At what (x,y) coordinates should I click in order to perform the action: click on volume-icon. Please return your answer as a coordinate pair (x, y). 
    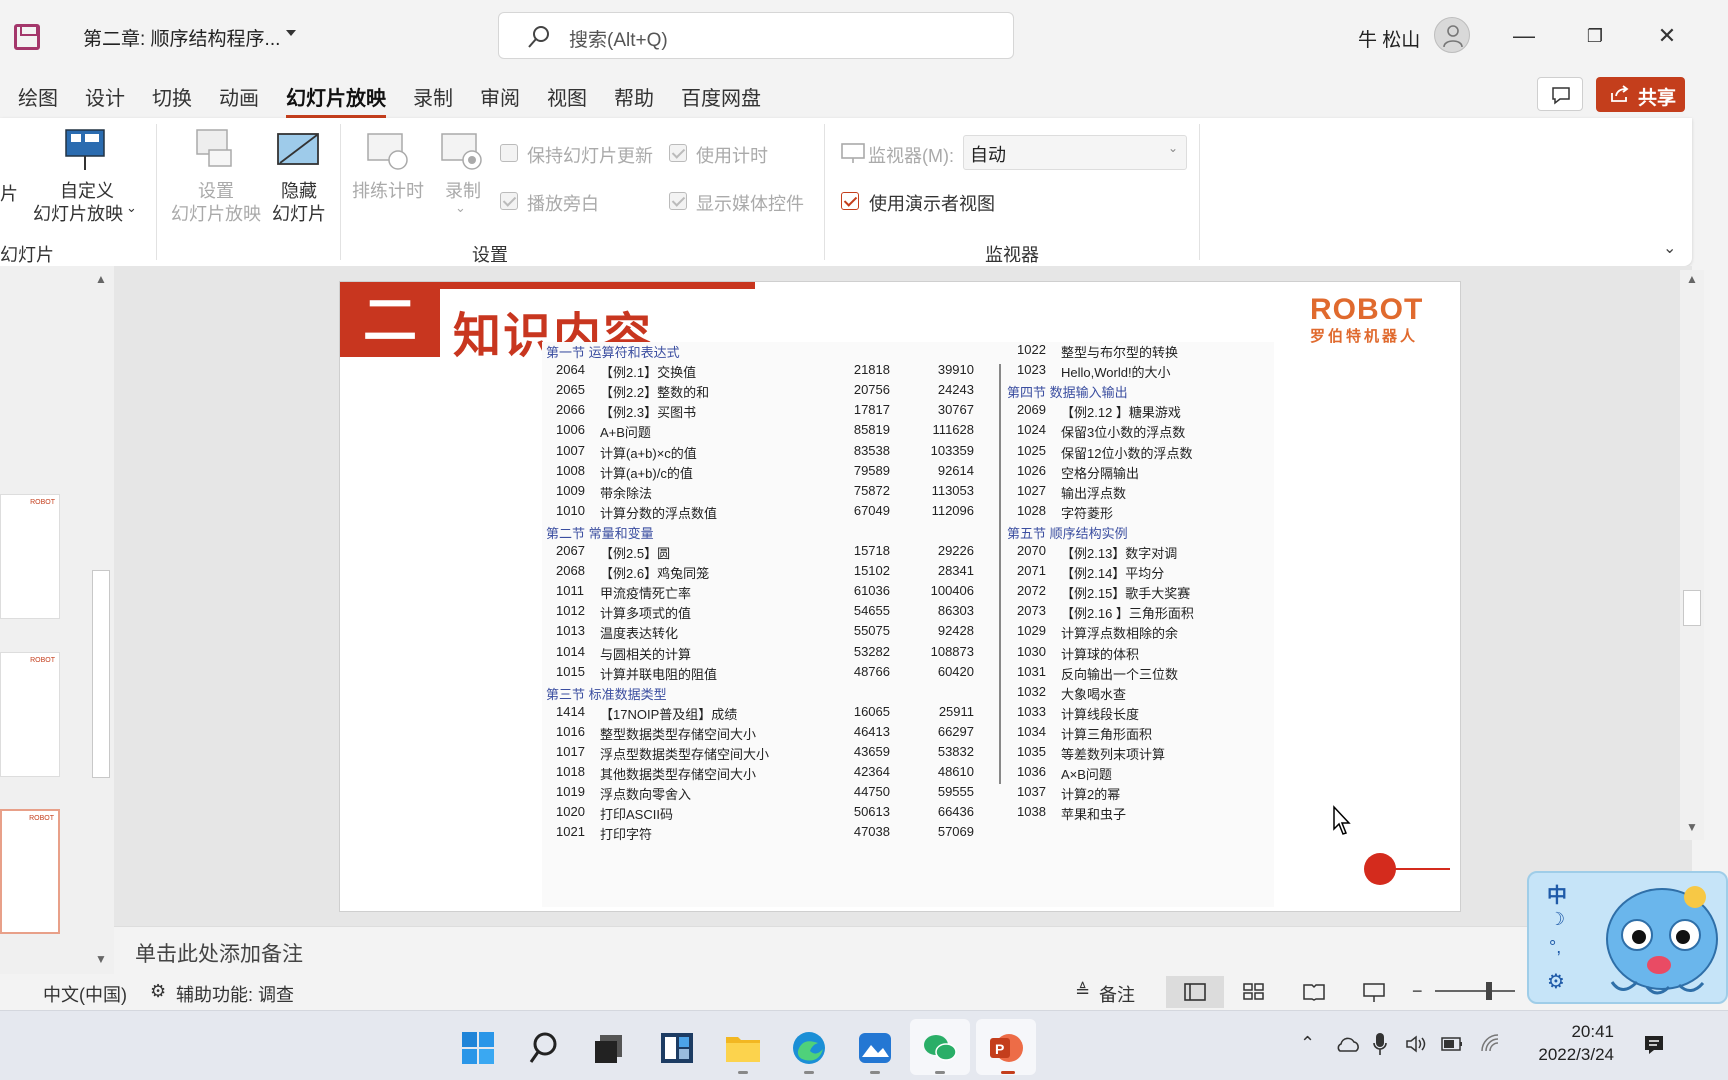
    Looking at the image, I should click on (1416, 1044).